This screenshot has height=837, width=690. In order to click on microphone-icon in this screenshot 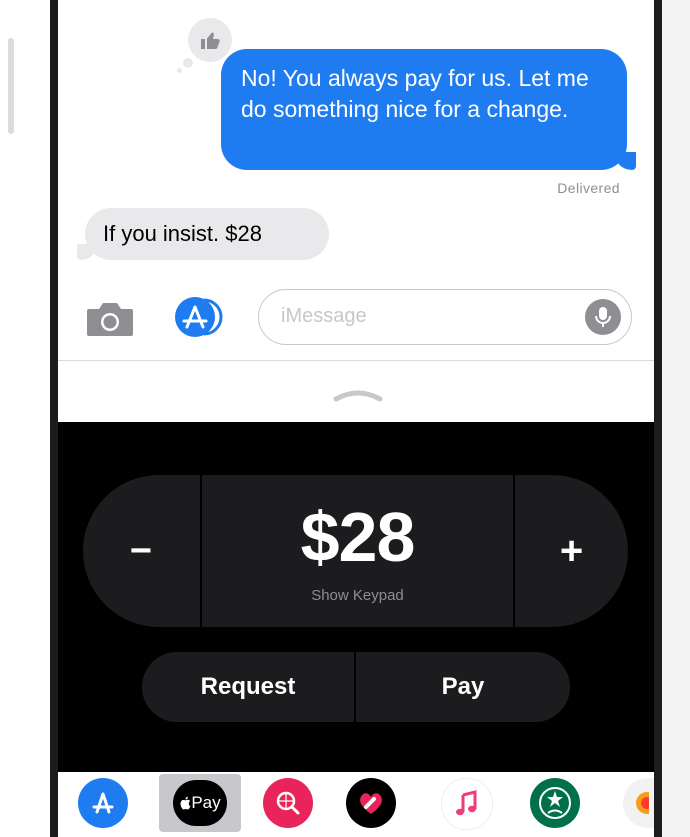, I will do `click(603, 317)`.